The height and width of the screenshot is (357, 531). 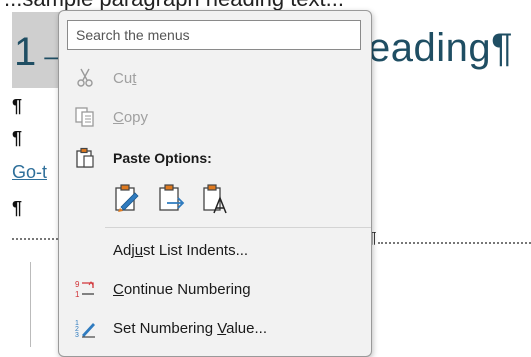 What do you see at coordinates (182, 289) in the screenshot?
I see `menu-item-label: Continue Numbering` at bounding box center [182, 289].